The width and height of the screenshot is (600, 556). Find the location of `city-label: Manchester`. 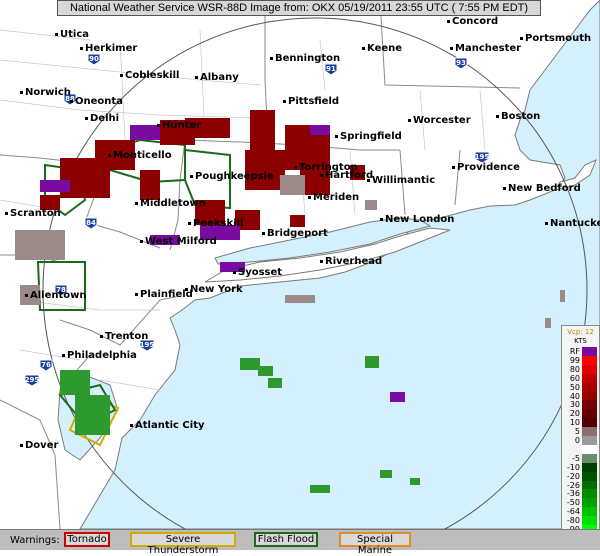

city-label: Manchester is located at coordinates (485, 48).